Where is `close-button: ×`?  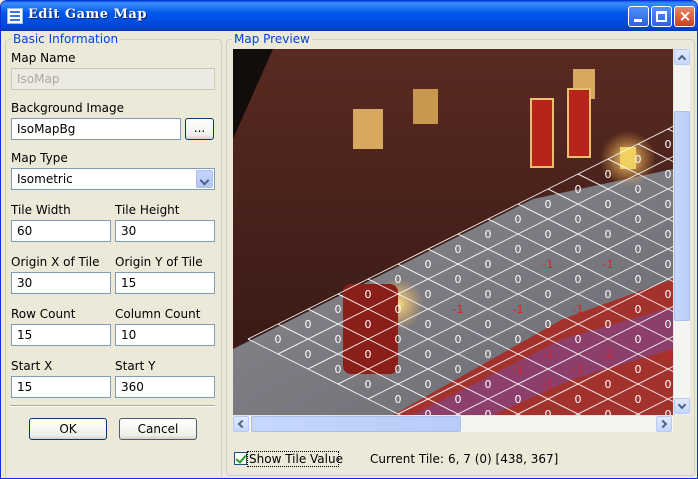 close-button: × is located at coordinates (684, 16).